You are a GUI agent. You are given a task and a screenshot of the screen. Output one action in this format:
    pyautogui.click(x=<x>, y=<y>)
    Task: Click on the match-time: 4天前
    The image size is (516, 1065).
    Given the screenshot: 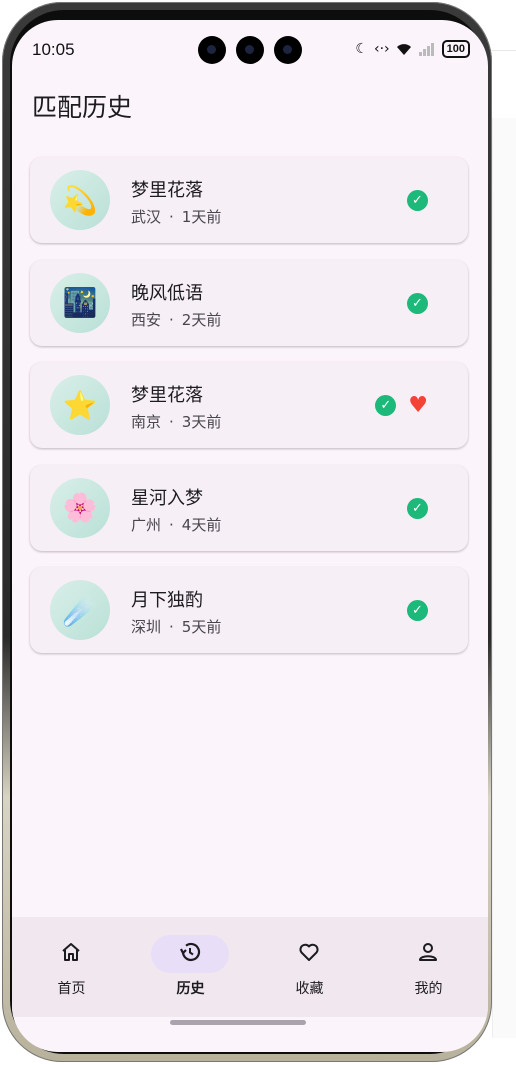 What is the action you would take?
    pyautogui.click(x=201, y=524)
    